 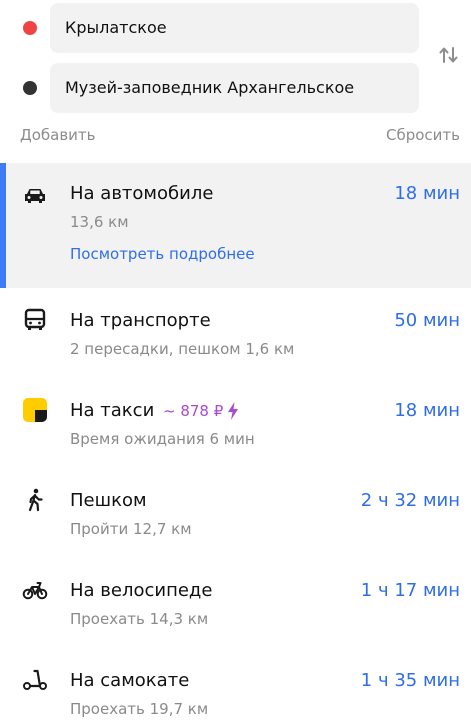 What do you see at coordinates (35, 679) in the screenshot?
I see `scooter-icon` at bounding box center [35, 679].